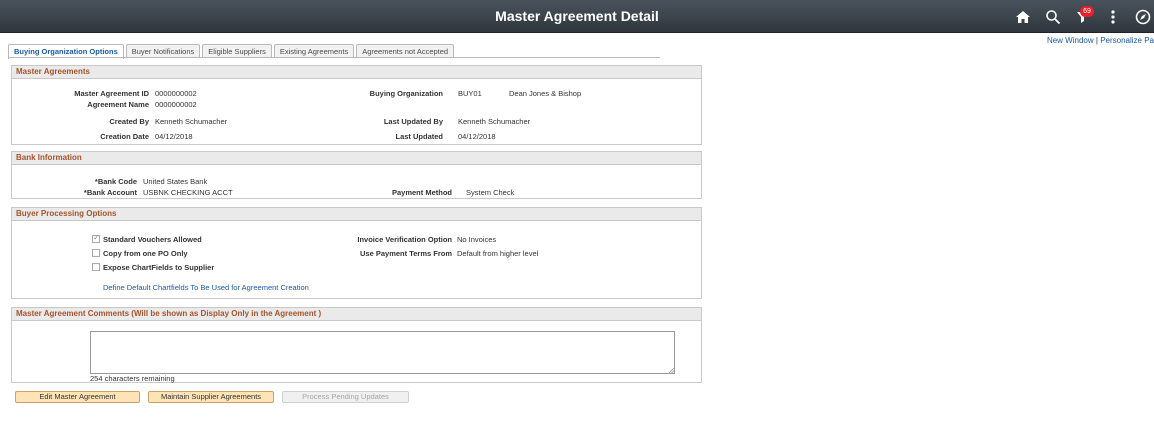 This screenshot has width=1154, height=428. Describe the element at coordinates (470, 93) in the screenshot. I see `buying-organization-code: BUY01` at that location.